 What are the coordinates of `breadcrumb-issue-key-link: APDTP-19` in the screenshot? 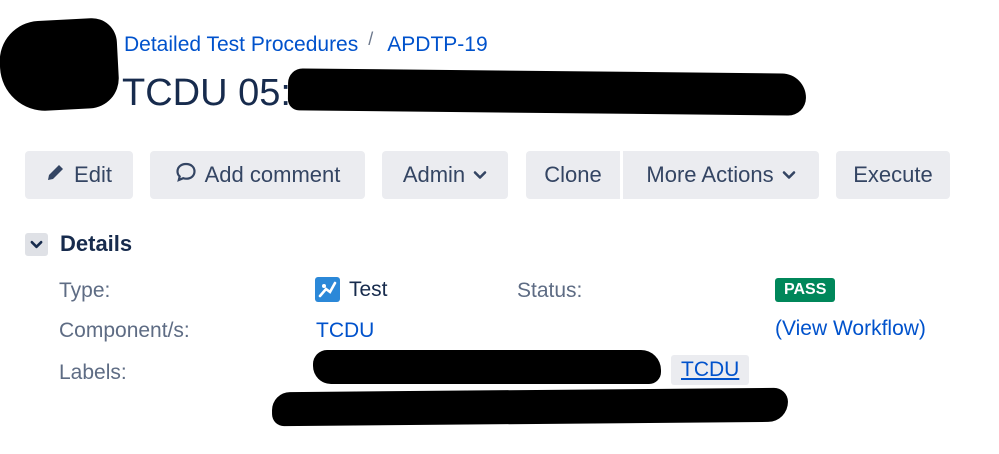 It's located at (437, 44).